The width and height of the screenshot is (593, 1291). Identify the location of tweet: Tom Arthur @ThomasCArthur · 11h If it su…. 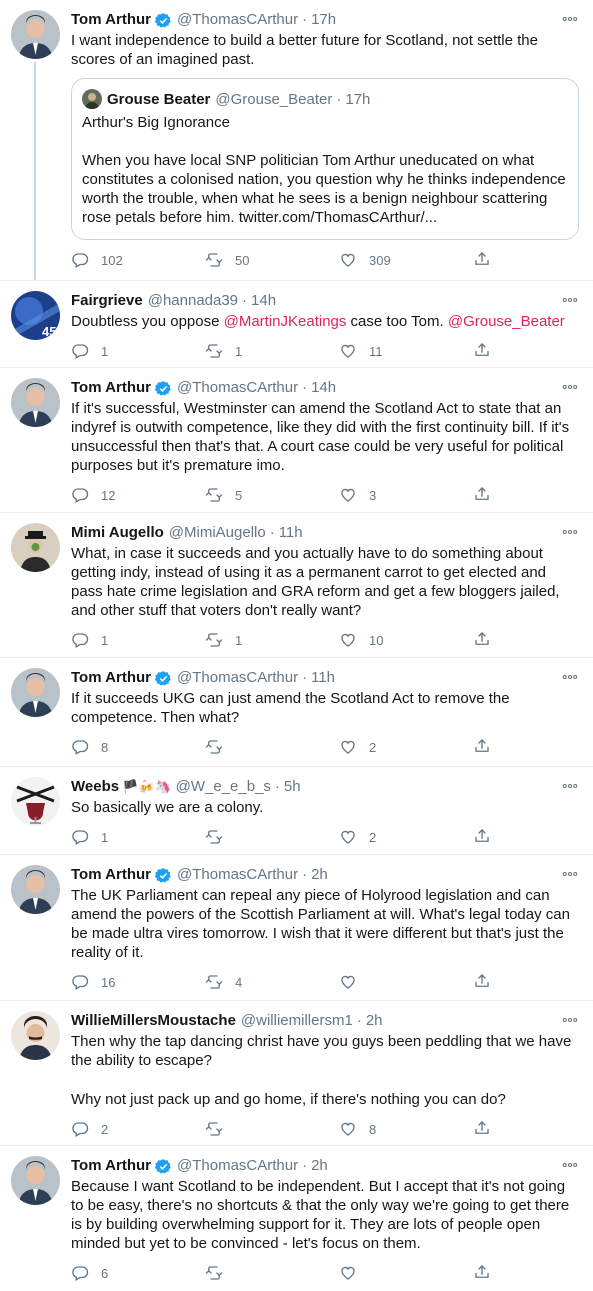
(296, 712).